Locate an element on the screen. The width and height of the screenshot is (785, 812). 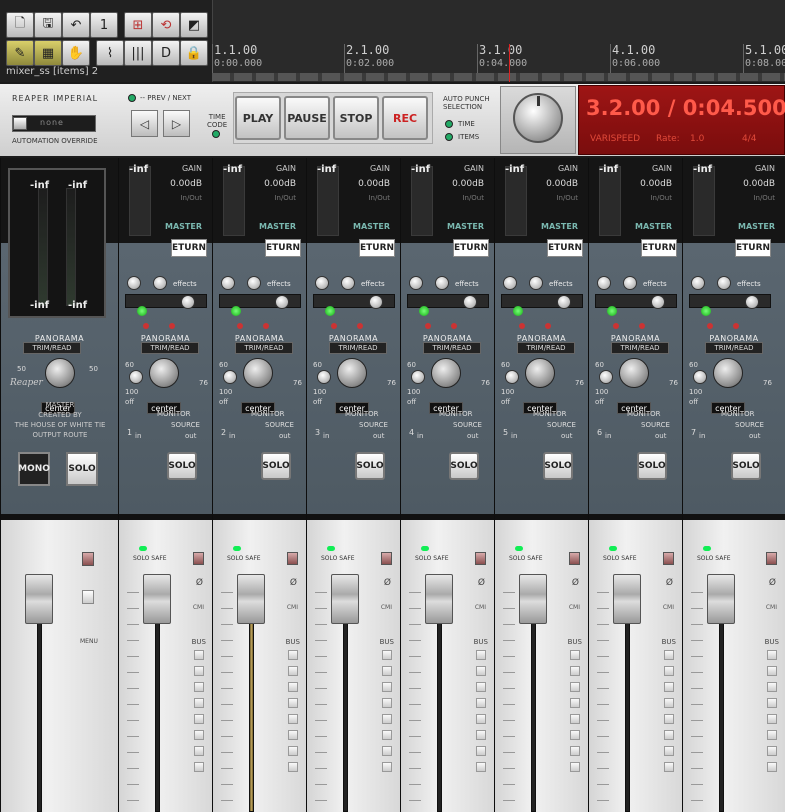
mute-button is located at coordinates (198, 558).